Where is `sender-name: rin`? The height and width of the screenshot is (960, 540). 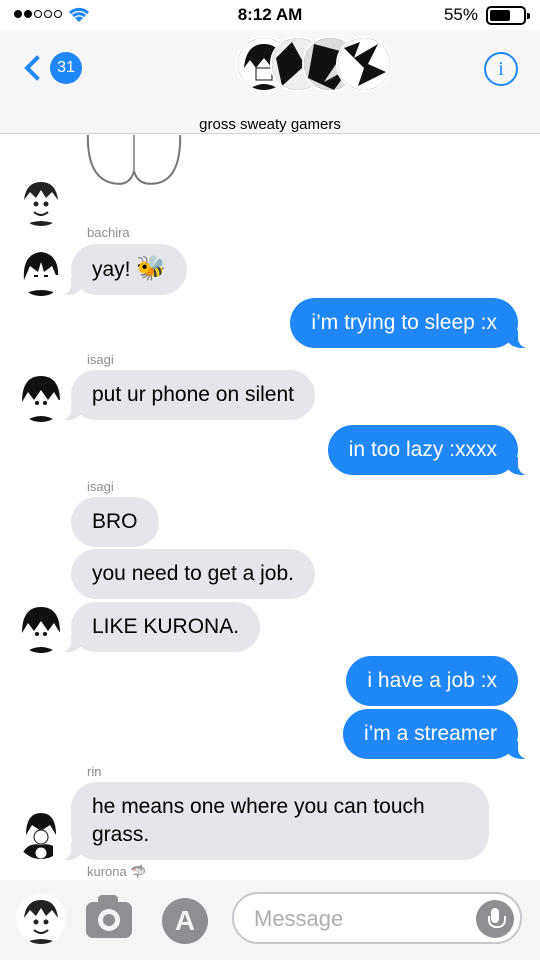
sender-name: rin is located at coordinates (94, 771).